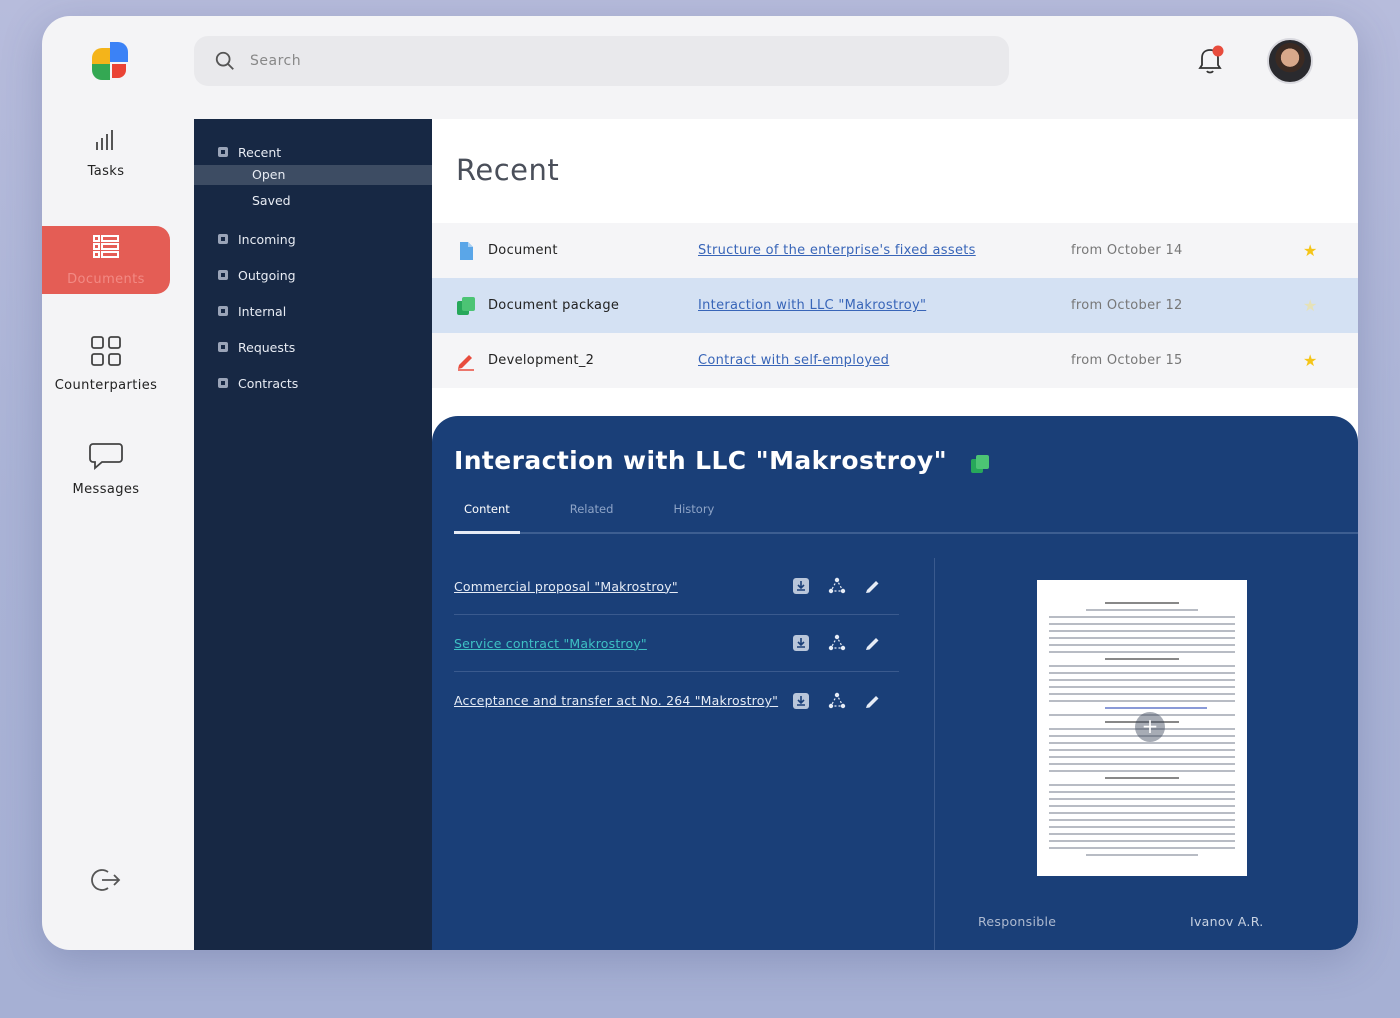 Image resolution: width=1400 pixels, height=1018 pixels. Describe the element at coordinates (884, 305) in the screenshot. I see `row-link: Interaction with LLC "Makrostroy"` at that location.